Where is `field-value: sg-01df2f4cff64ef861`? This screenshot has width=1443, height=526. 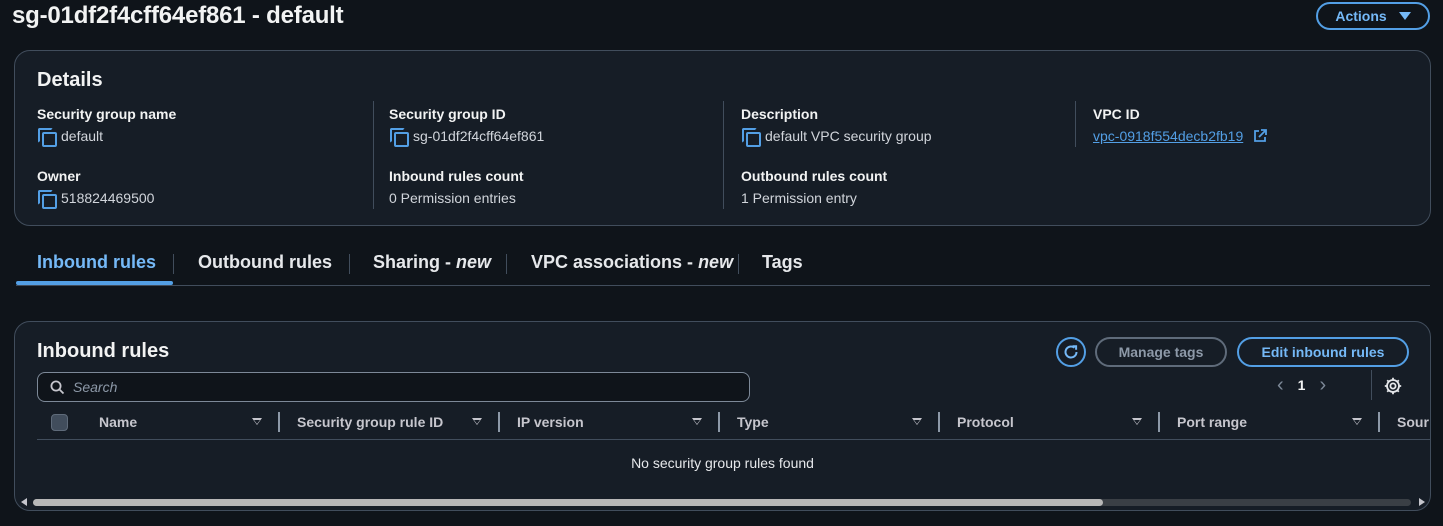 field-value: sg-01df2f4cff64ef861 is located at coordinates (479, 136).